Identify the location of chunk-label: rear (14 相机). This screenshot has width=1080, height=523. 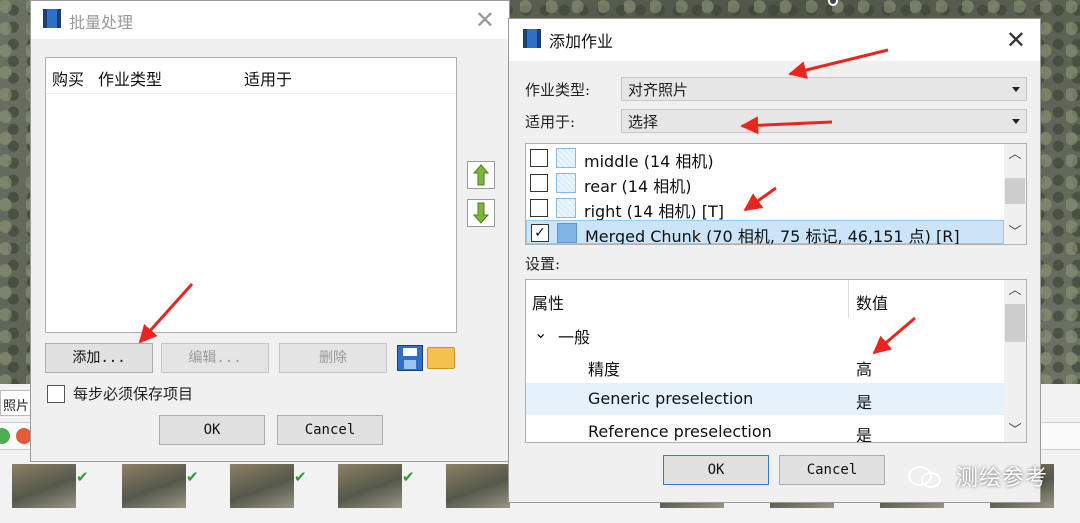
(638, 186).